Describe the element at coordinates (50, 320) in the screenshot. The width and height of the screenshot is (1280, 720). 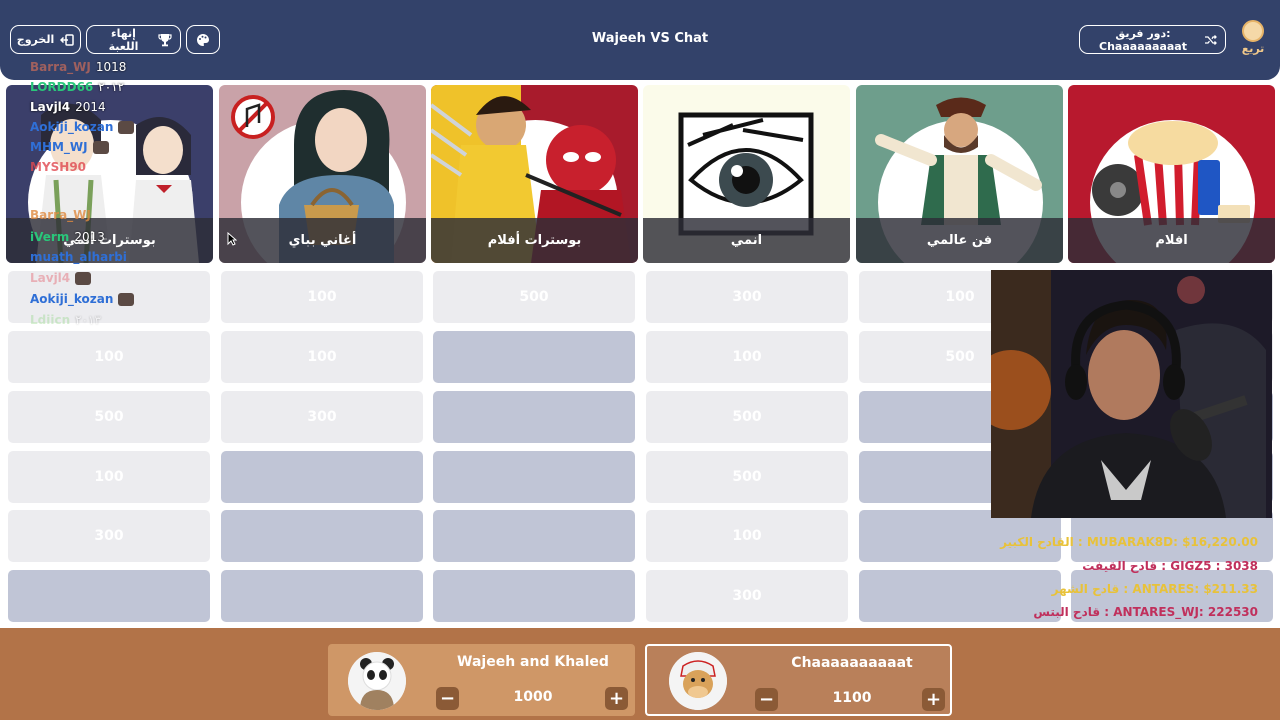
I see `chat-user: Ldiicn` at that location.